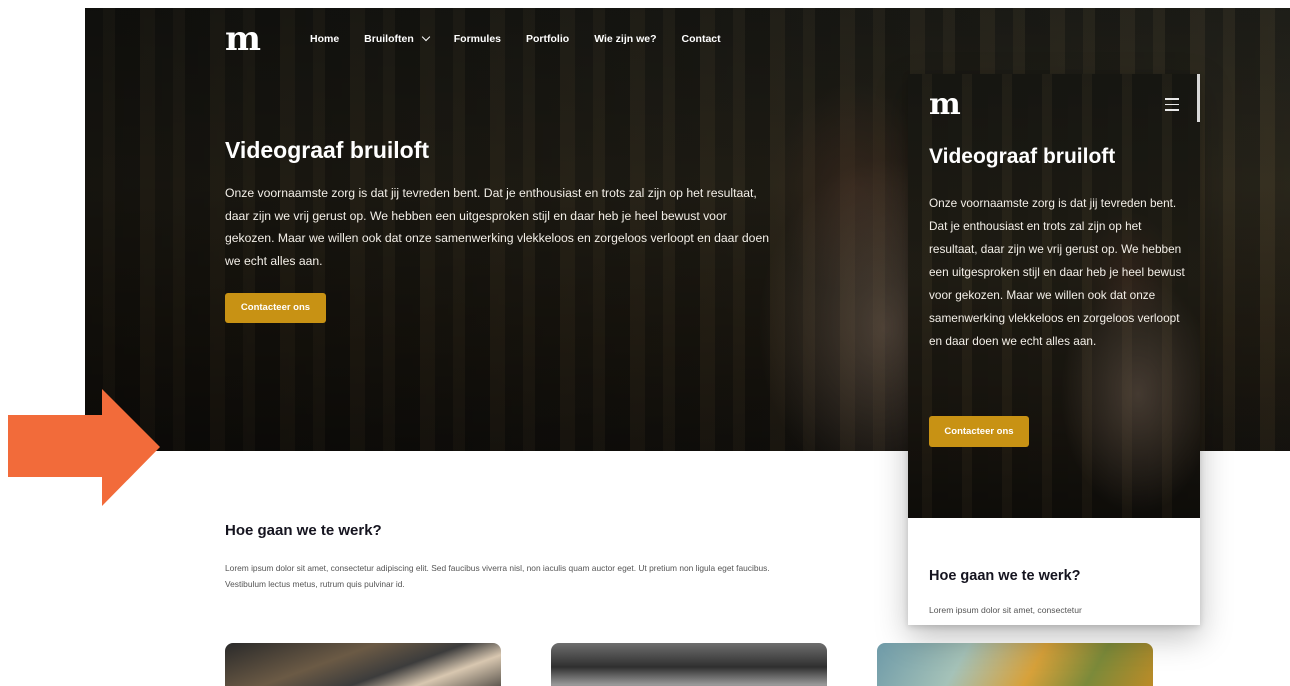 The image size is (1290, 686). Describe the element at coordinates (1005, 610) in the screenshot. I see `mobile-section-text: Lorem ipsum dolor sit amet, consectetur` at that location.